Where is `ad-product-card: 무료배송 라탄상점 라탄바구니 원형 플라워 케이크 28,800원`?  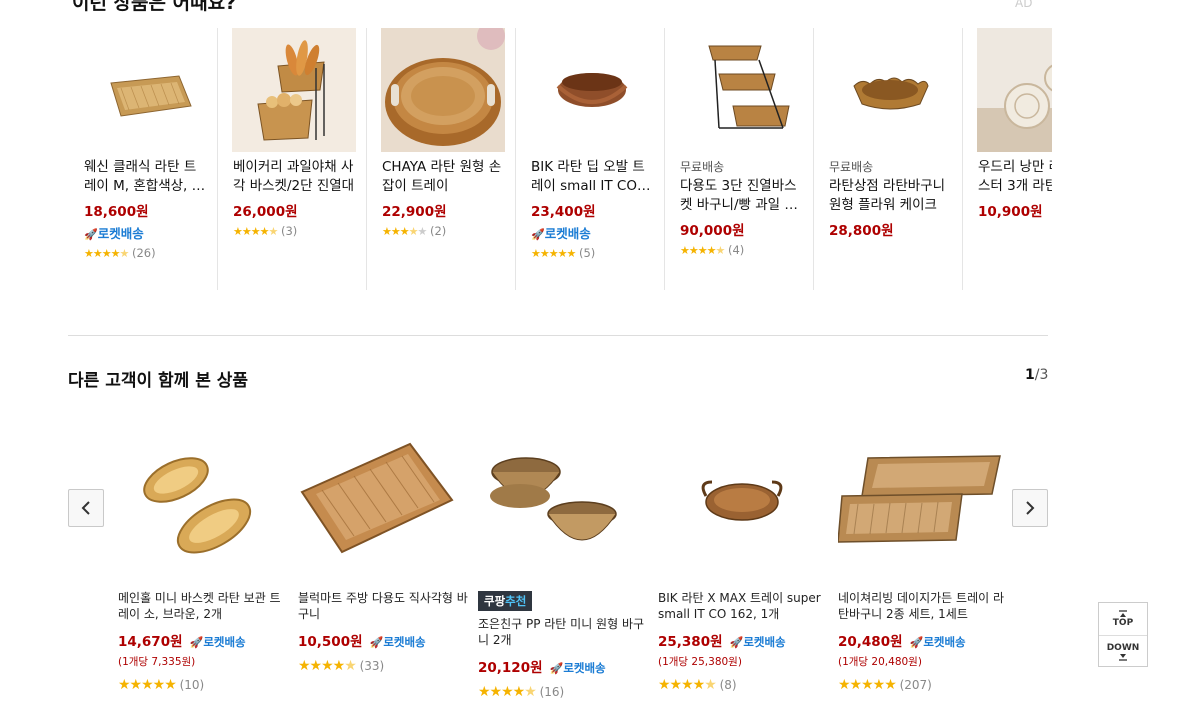 ad-product-card: 무료배송 라탄상점 라탄바구니 원형 플라워 케이크 28,800원 is located at coordinates (889, 159).